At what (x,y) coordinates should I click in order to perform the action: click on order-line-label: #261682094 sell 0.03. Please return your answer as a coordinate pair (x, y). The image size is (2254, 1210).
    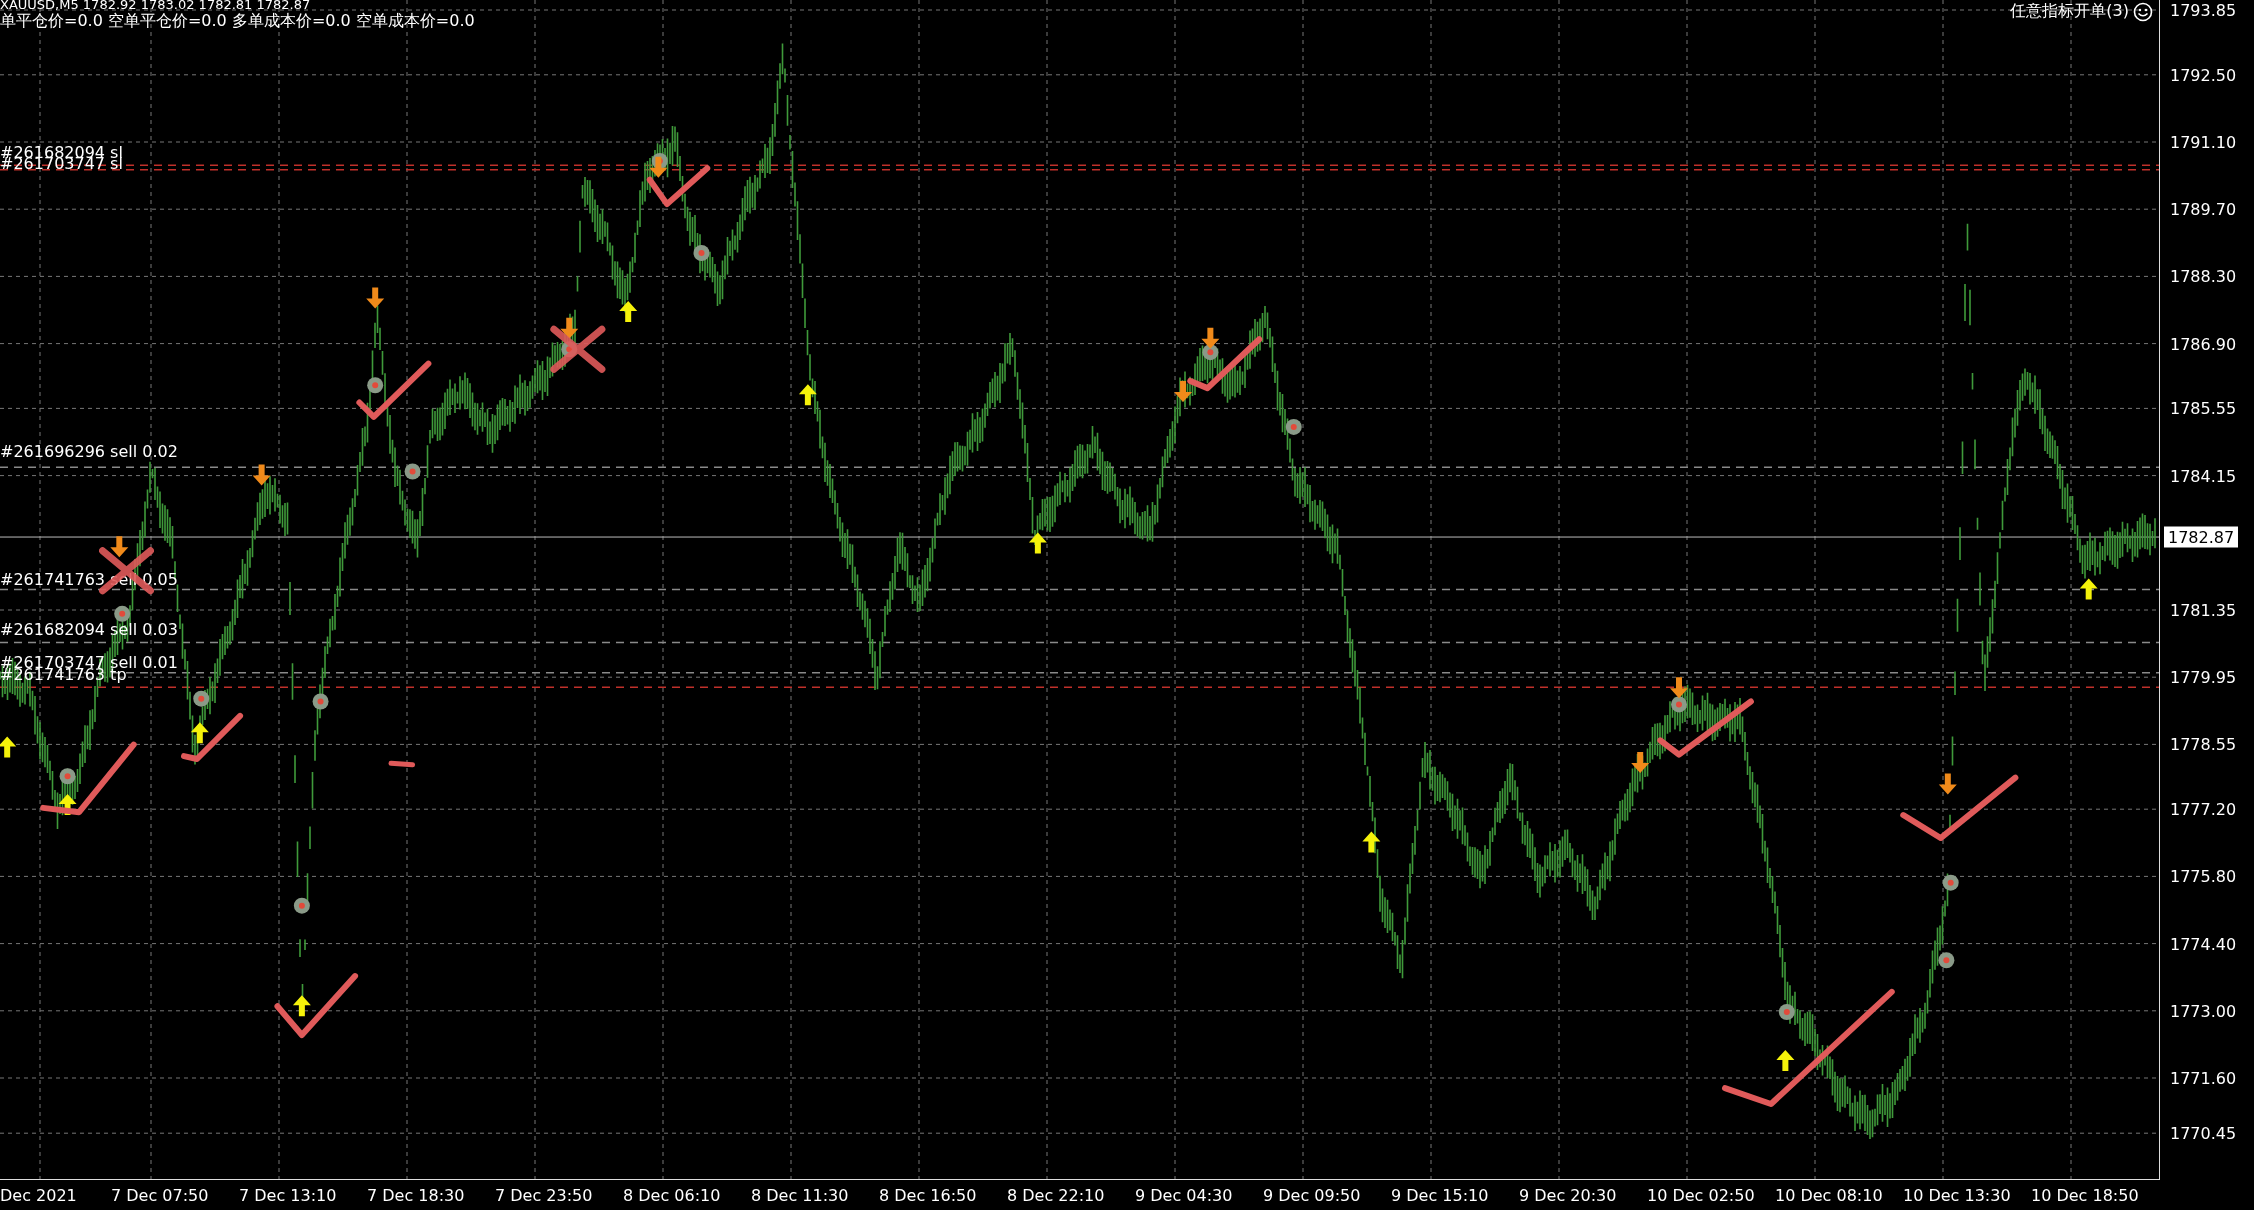
    Looking at the image, I should click on (89, 630).